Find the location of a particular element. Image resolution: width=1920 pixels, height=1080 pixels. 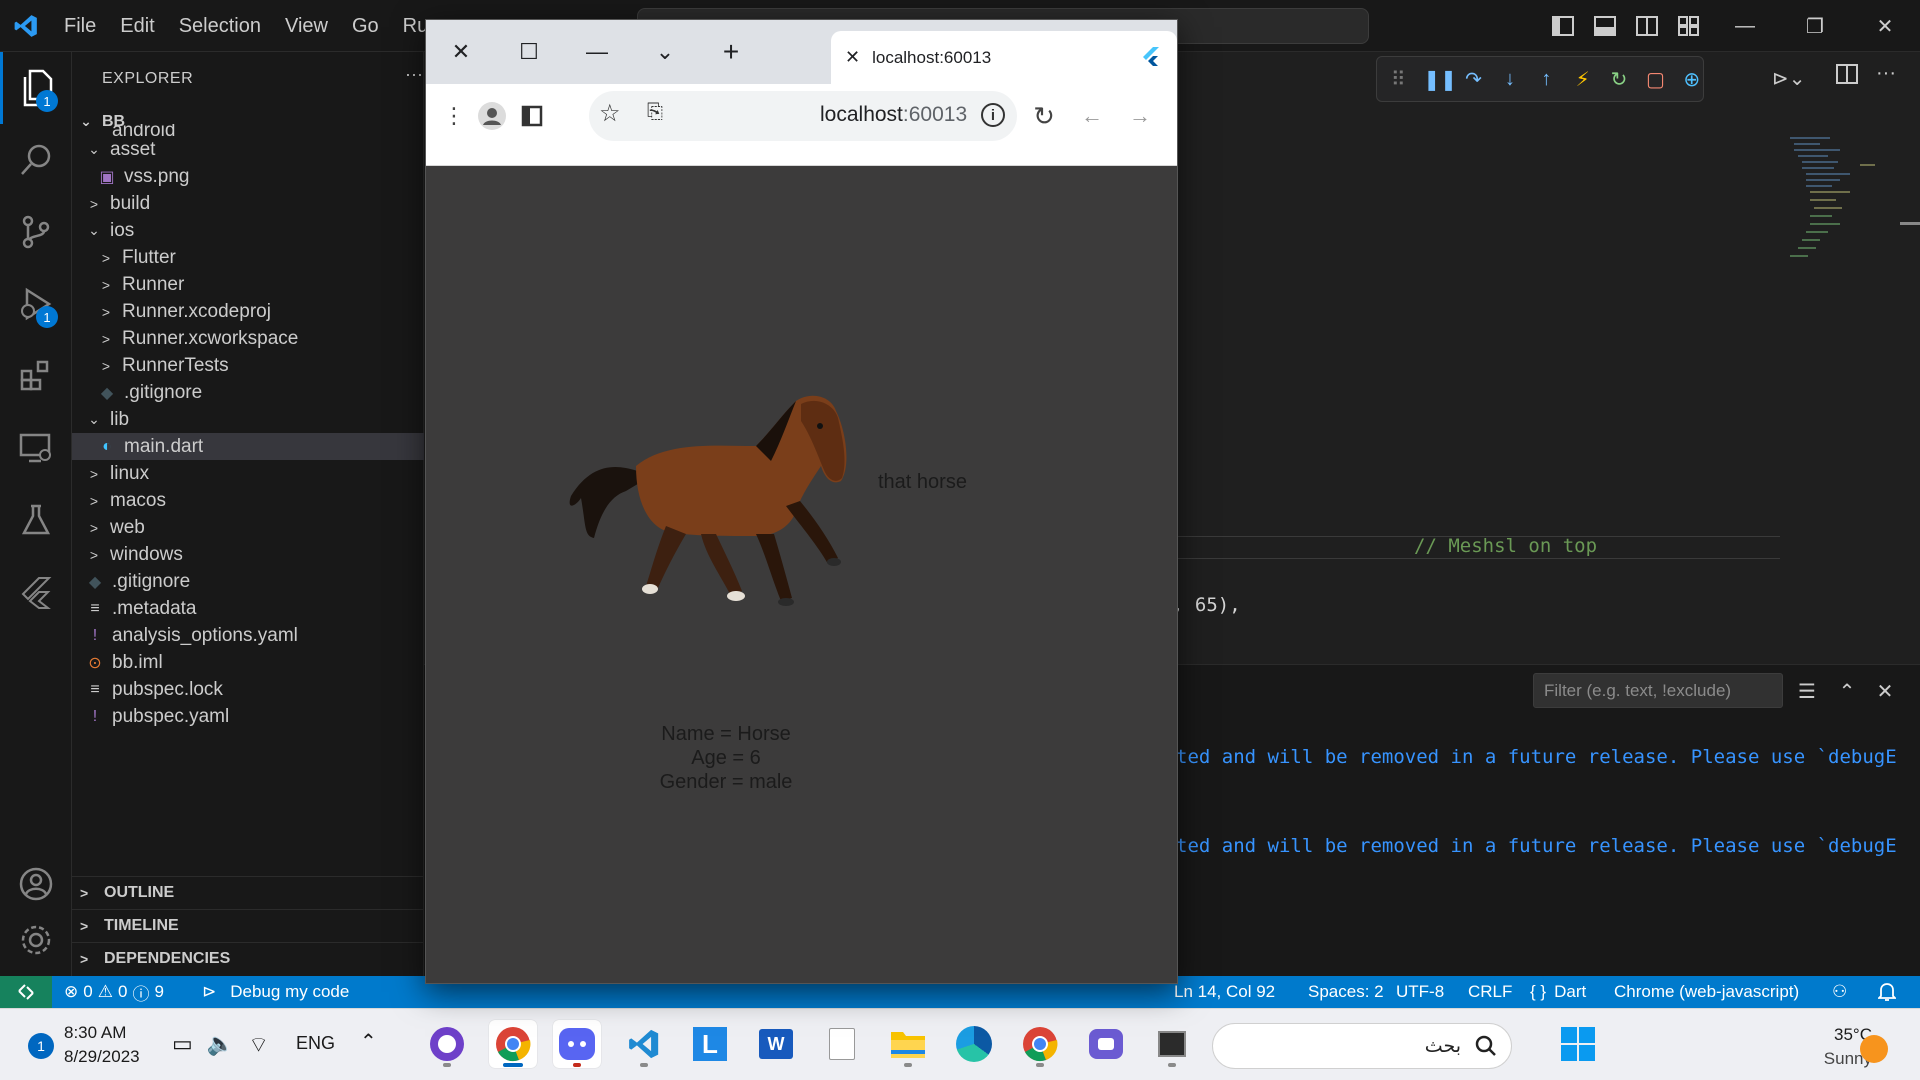

device-selector: Chrome (web-javascript) is located at coordinates (1706, 992).